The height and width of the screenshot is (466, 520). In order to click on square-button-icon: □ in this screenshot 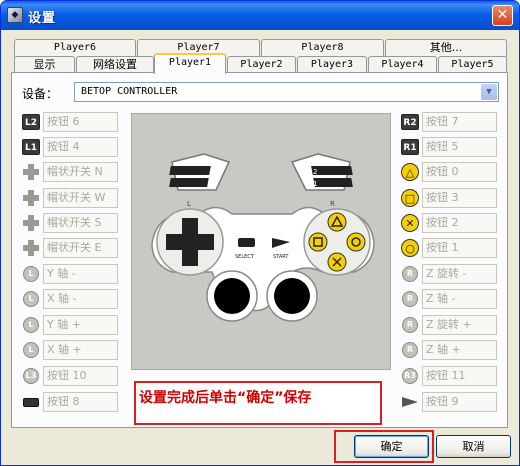, I will do `click(410, 198)`.